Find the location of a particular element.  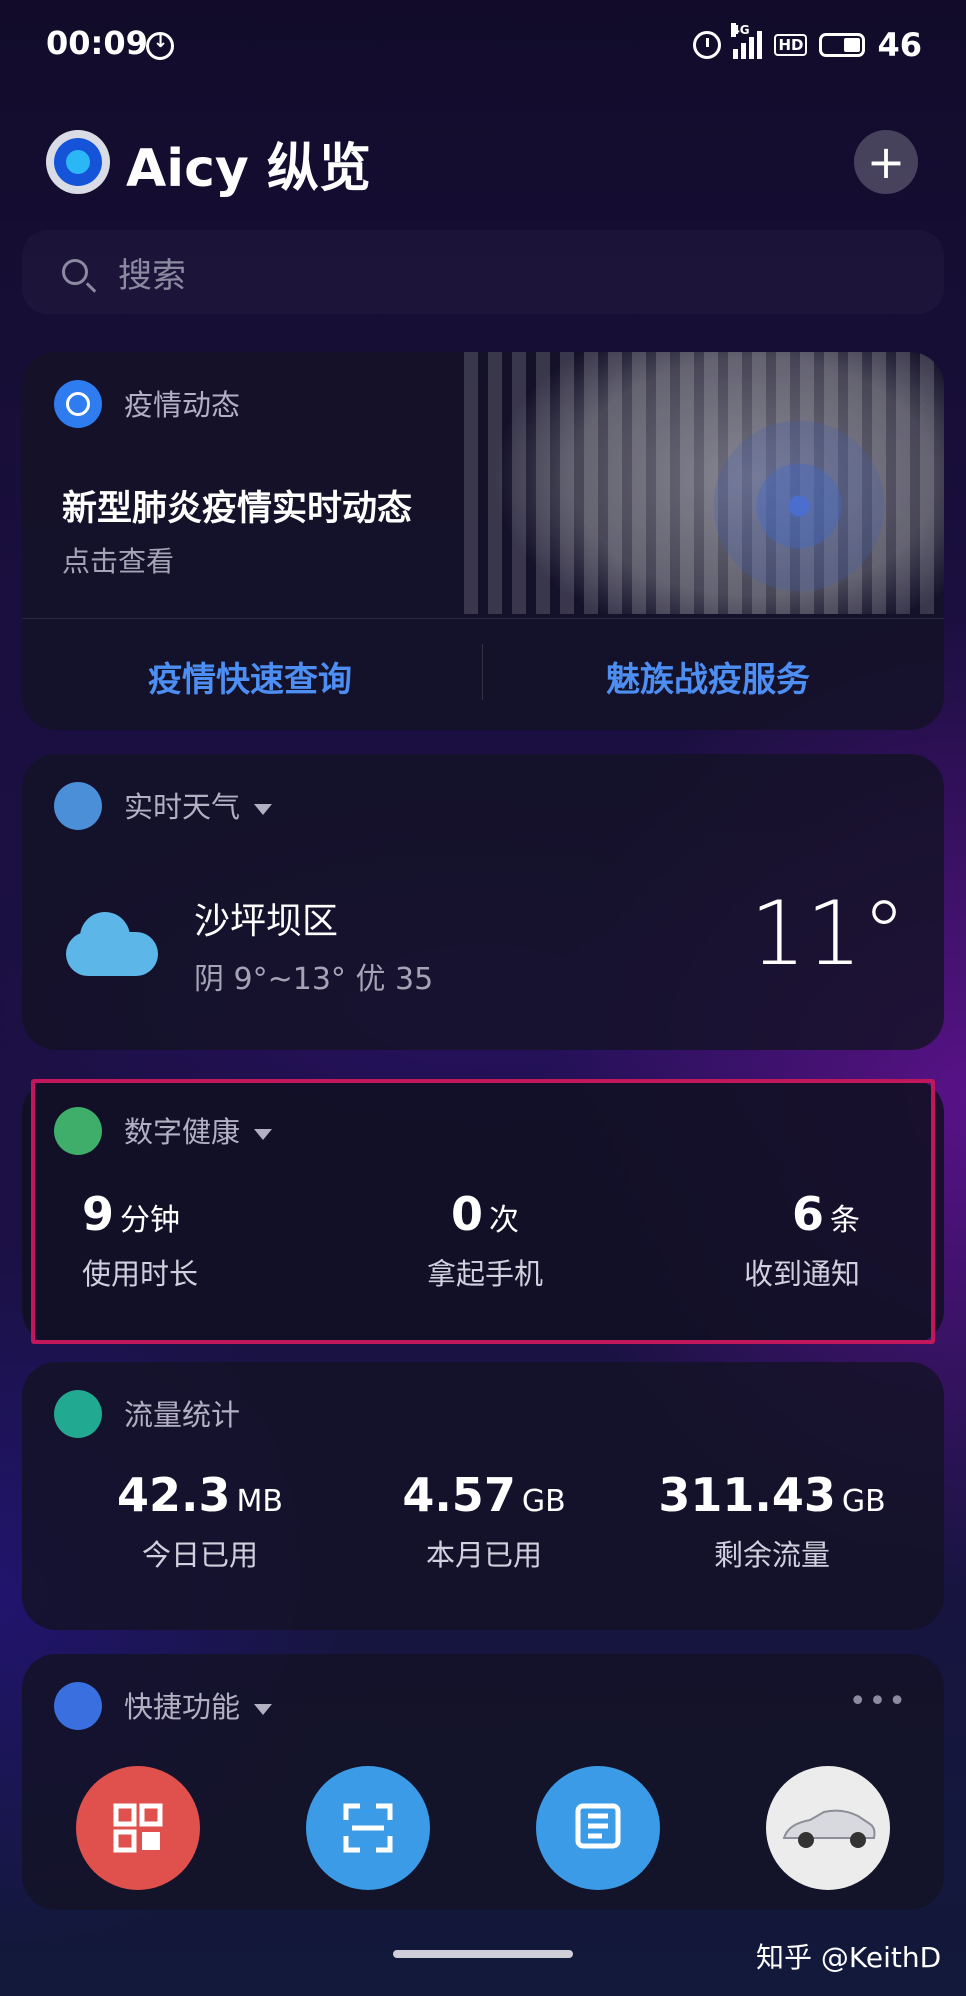

watermark: 知乎 @KeithD is located at coordinates (849, 1957).